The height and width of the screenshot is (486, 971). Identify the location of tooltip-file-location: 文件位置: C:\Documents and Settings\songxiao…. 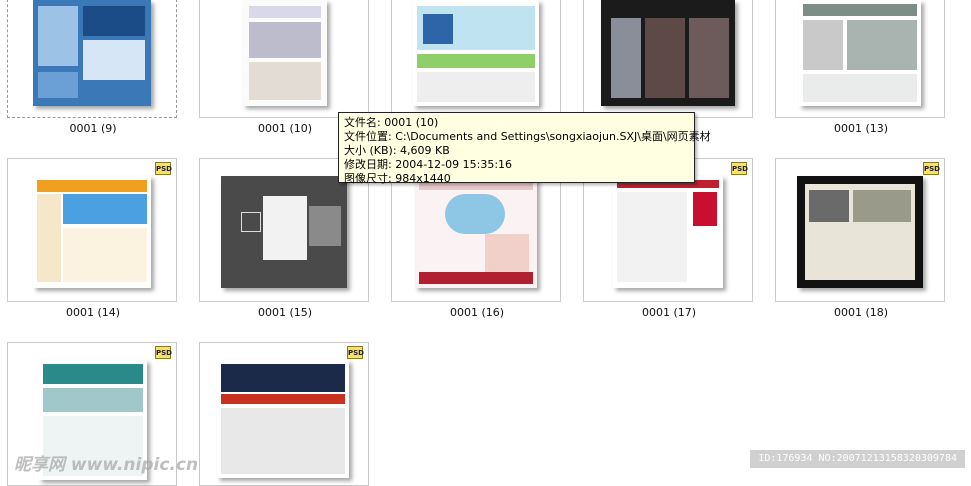
(527, 136).